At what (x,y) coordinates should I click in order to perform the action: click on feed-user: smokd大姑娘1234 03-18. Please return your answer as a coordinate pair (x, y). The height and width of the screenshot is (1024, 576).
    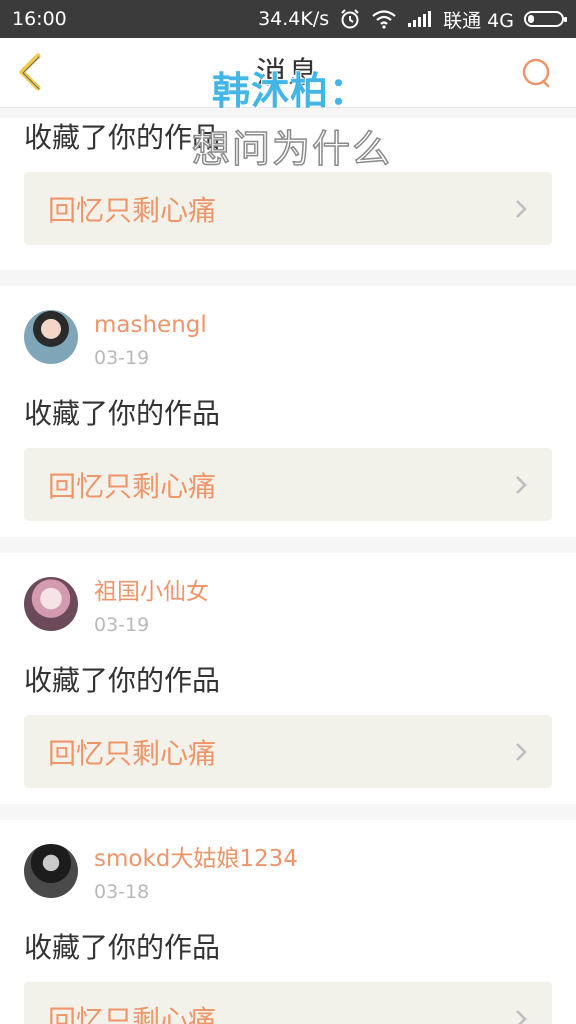
    Looking at the image, I should click on (288, 874).